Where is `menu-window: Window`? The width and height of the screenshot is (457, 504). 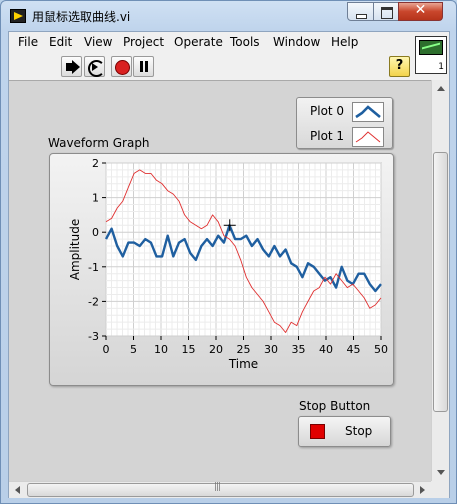
menu-window: Window is located at coordinates (296, 42).